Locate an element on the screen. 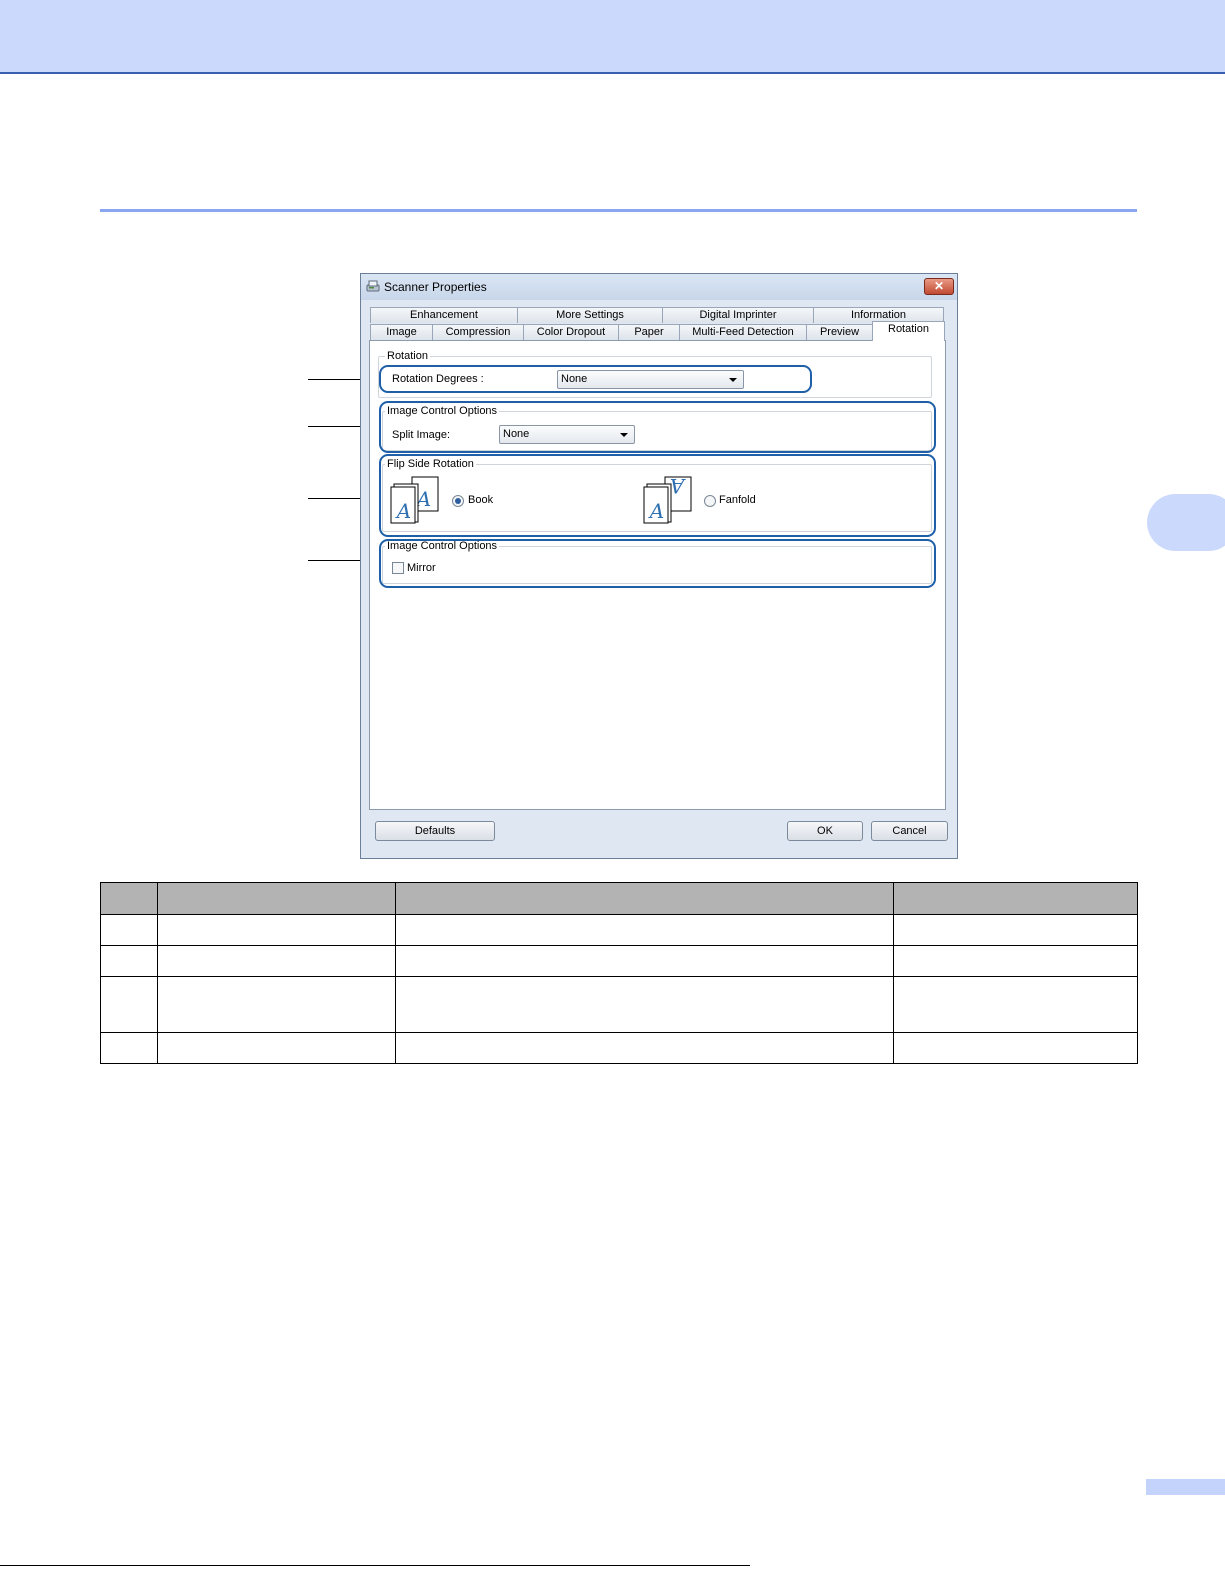  tab-more-settings: More Settings is located at coordinates (590, 315).